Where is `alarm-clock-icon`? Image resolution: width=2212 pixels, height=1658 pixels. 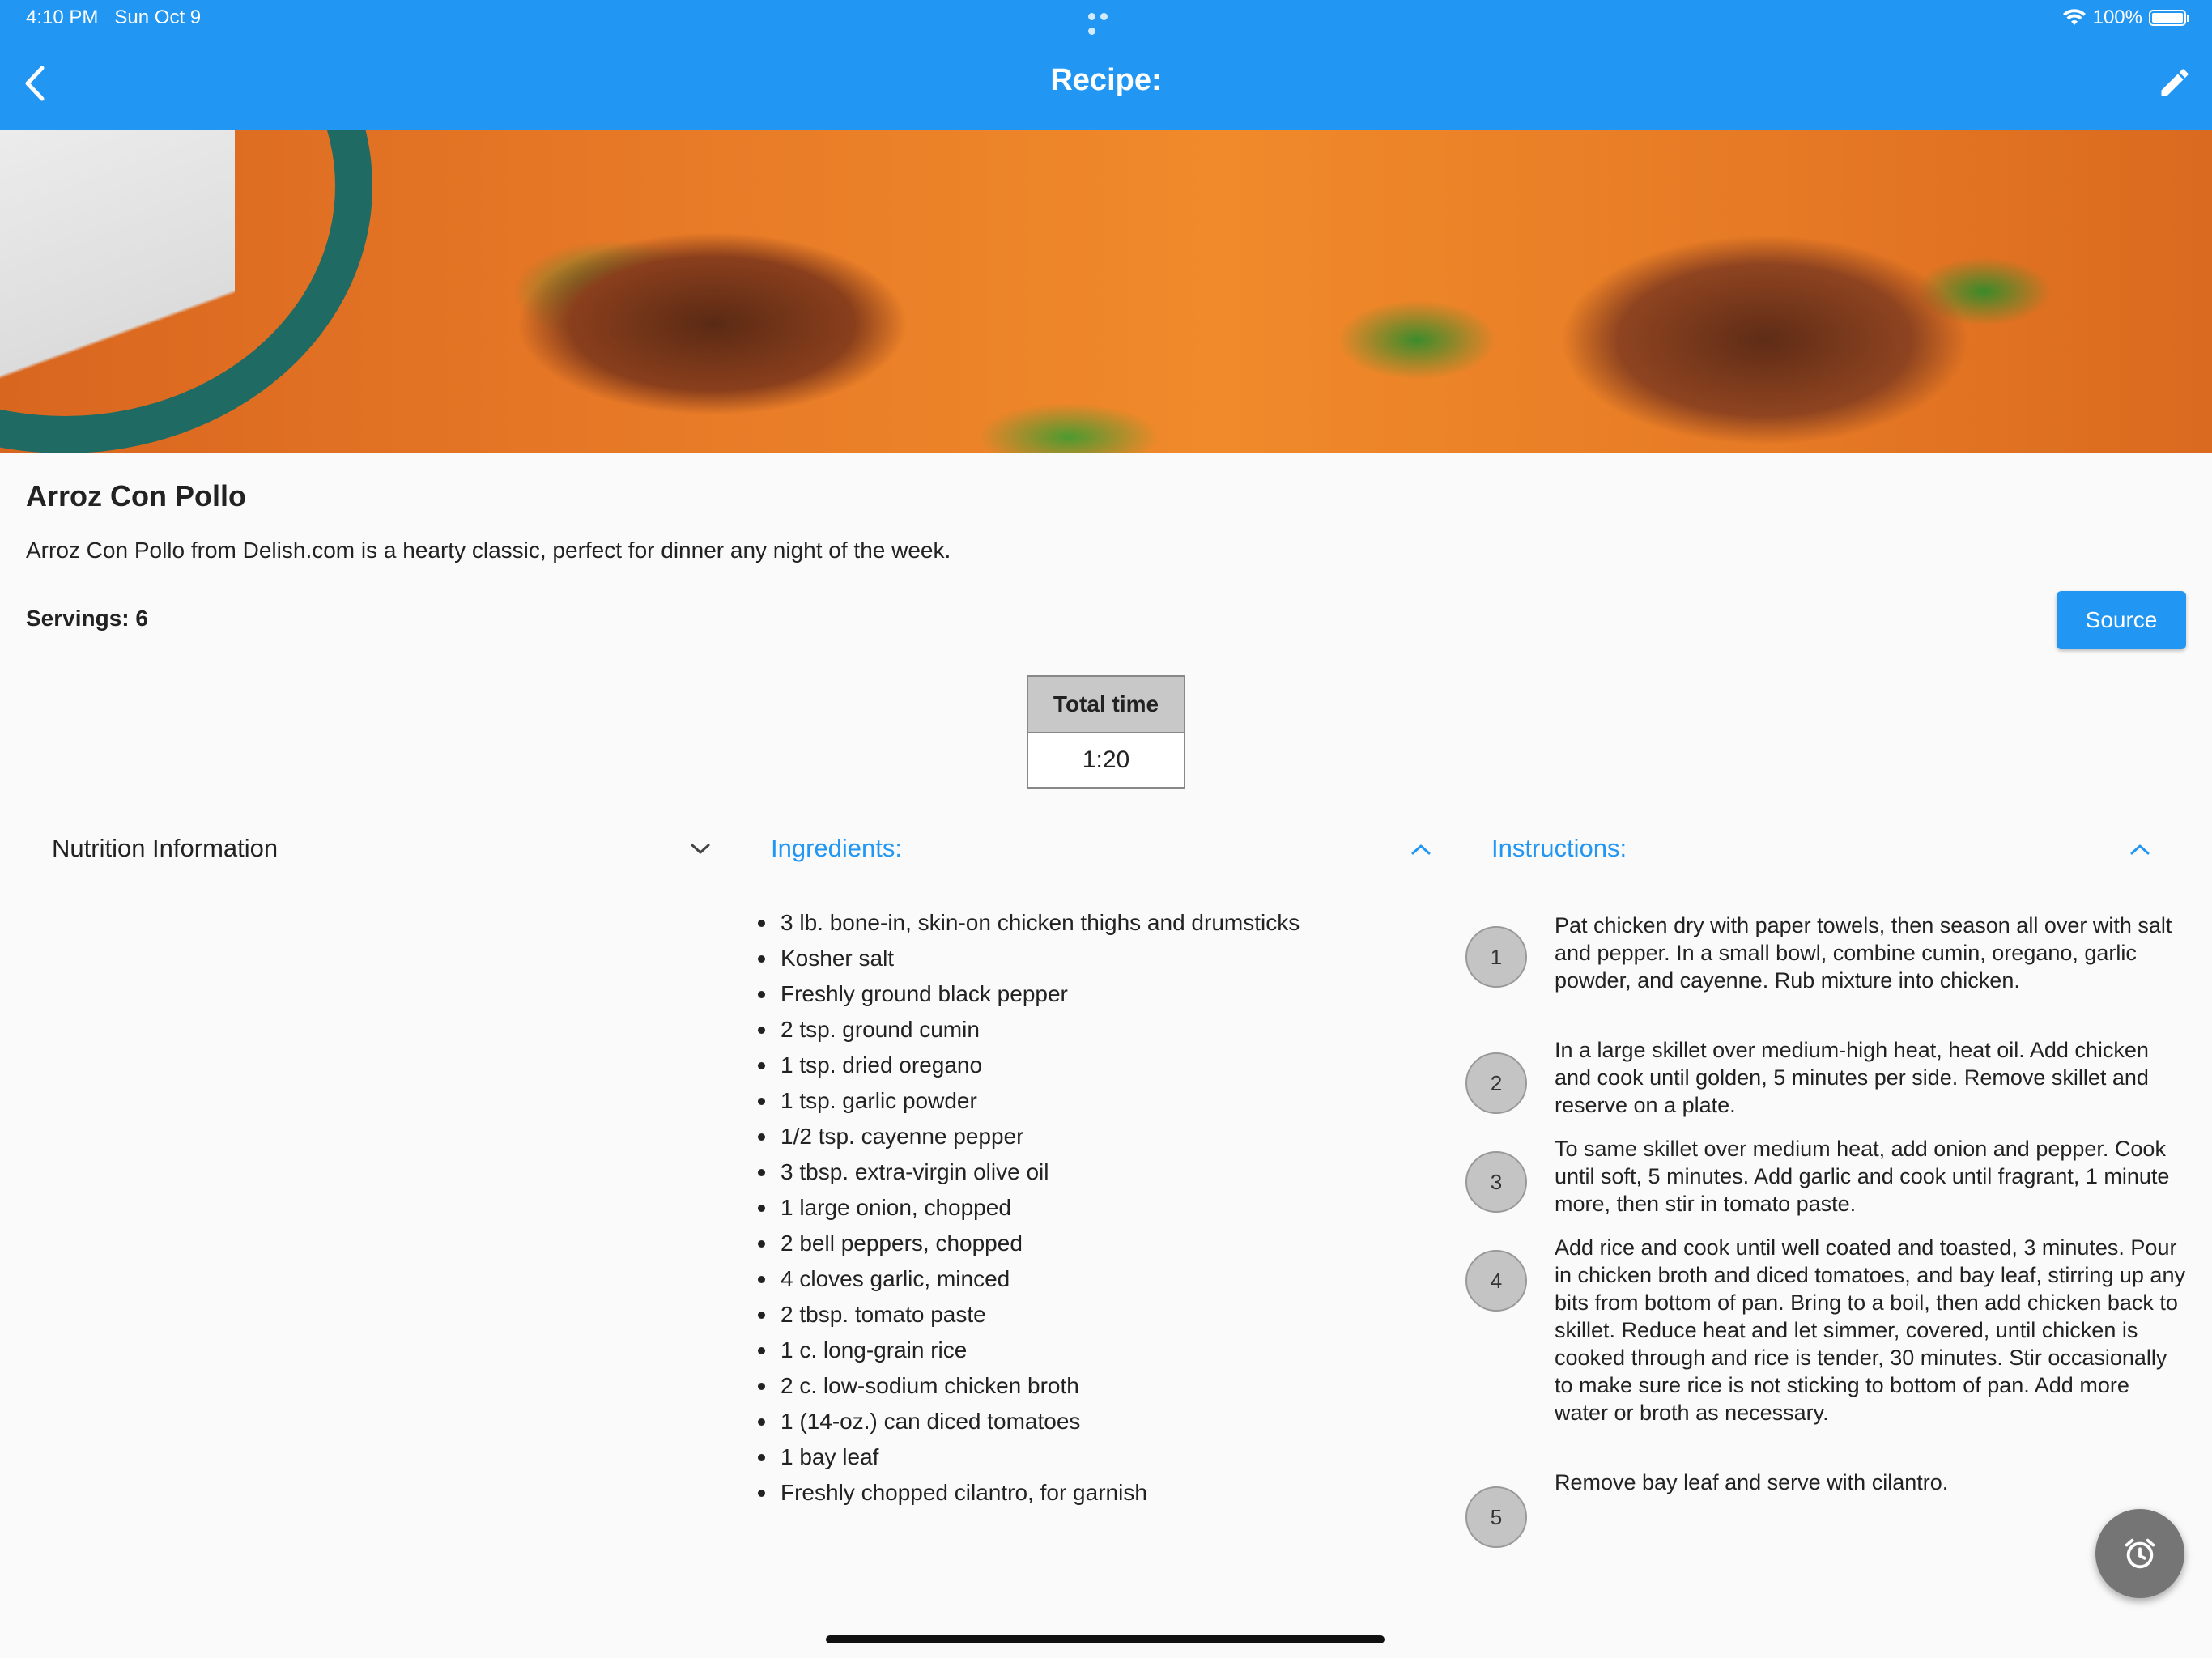
alarm-clock-icon is located at coordinates (2140, 1553).